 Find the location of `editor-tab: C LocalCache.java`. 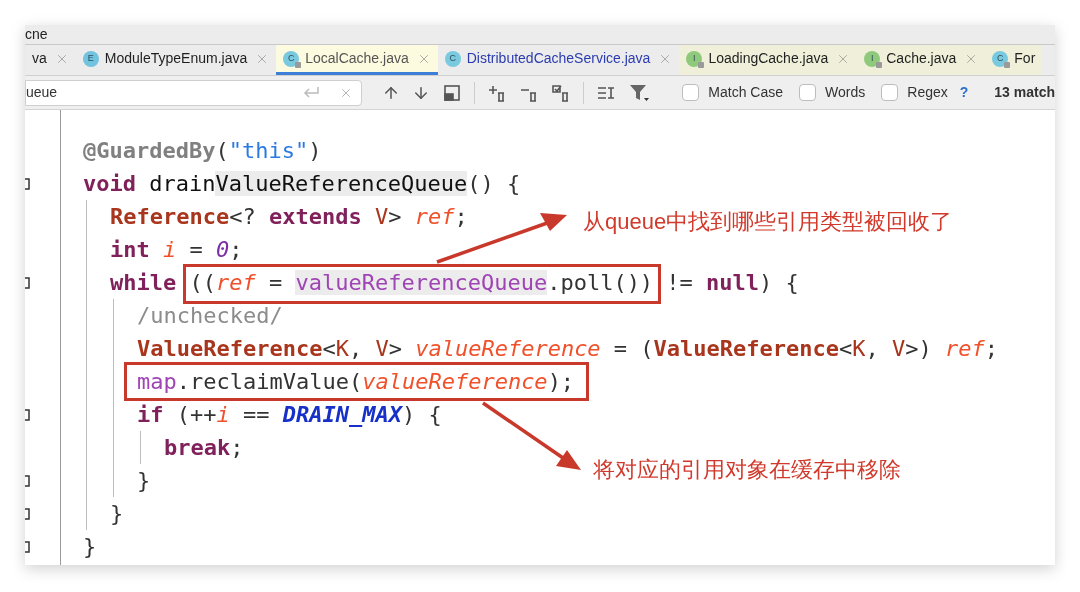

editor-tab: C LocalCache.java is located at coordinates (357, 60).